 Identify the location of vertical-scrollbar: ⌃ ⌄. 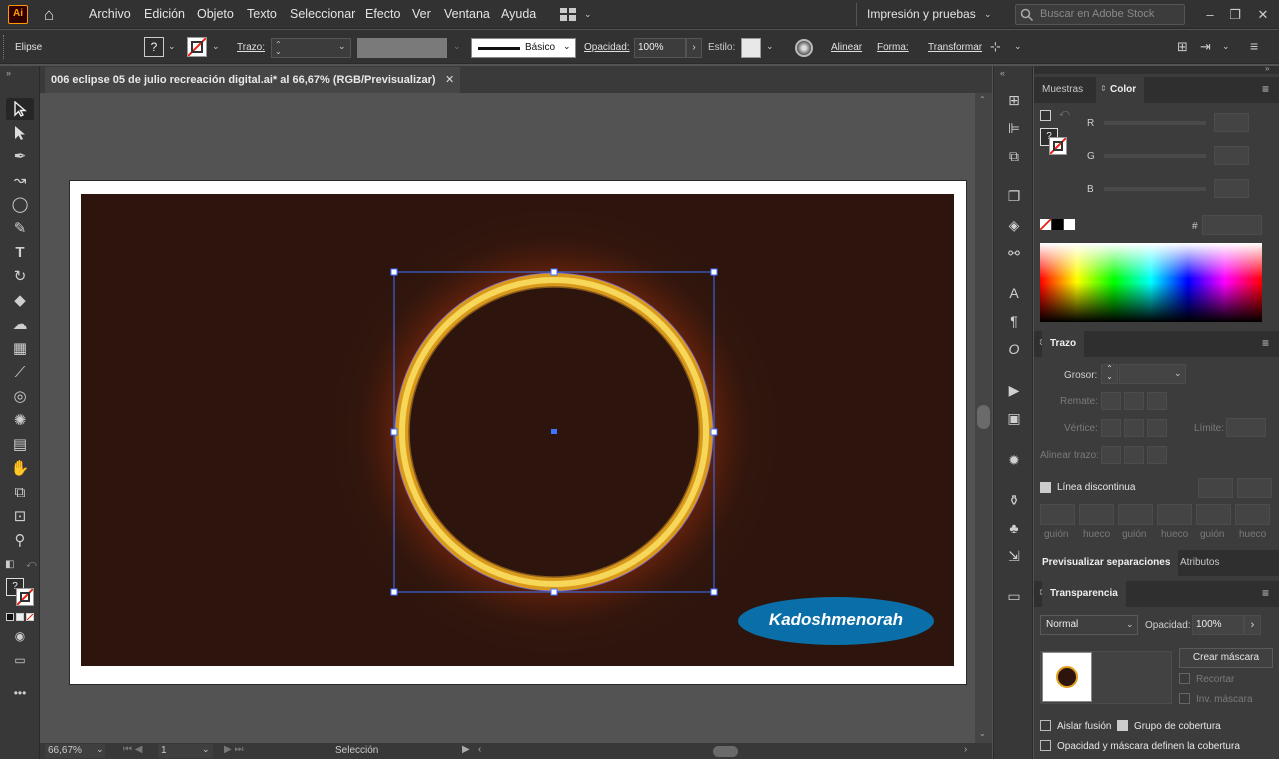
(983, 418).